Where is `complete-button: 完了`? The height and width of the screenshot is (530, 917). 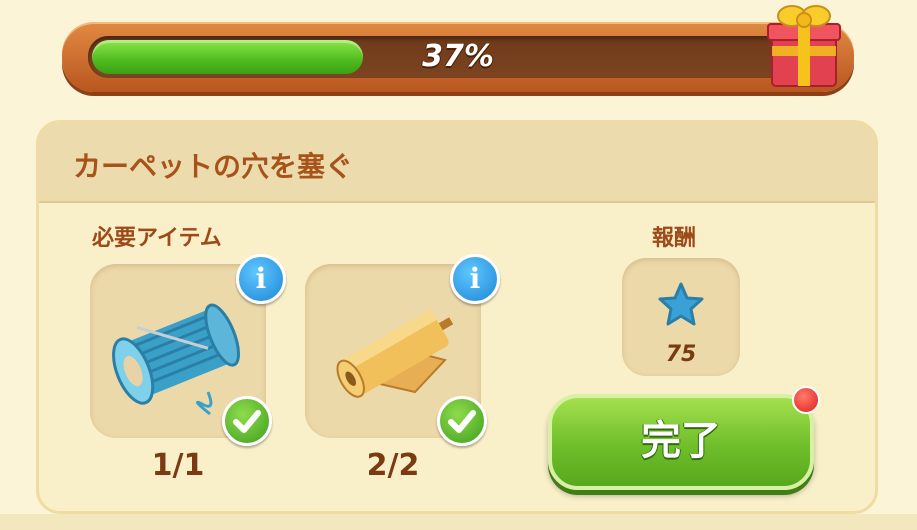 complete-button: 完了 is located at coordinates (681, 442).